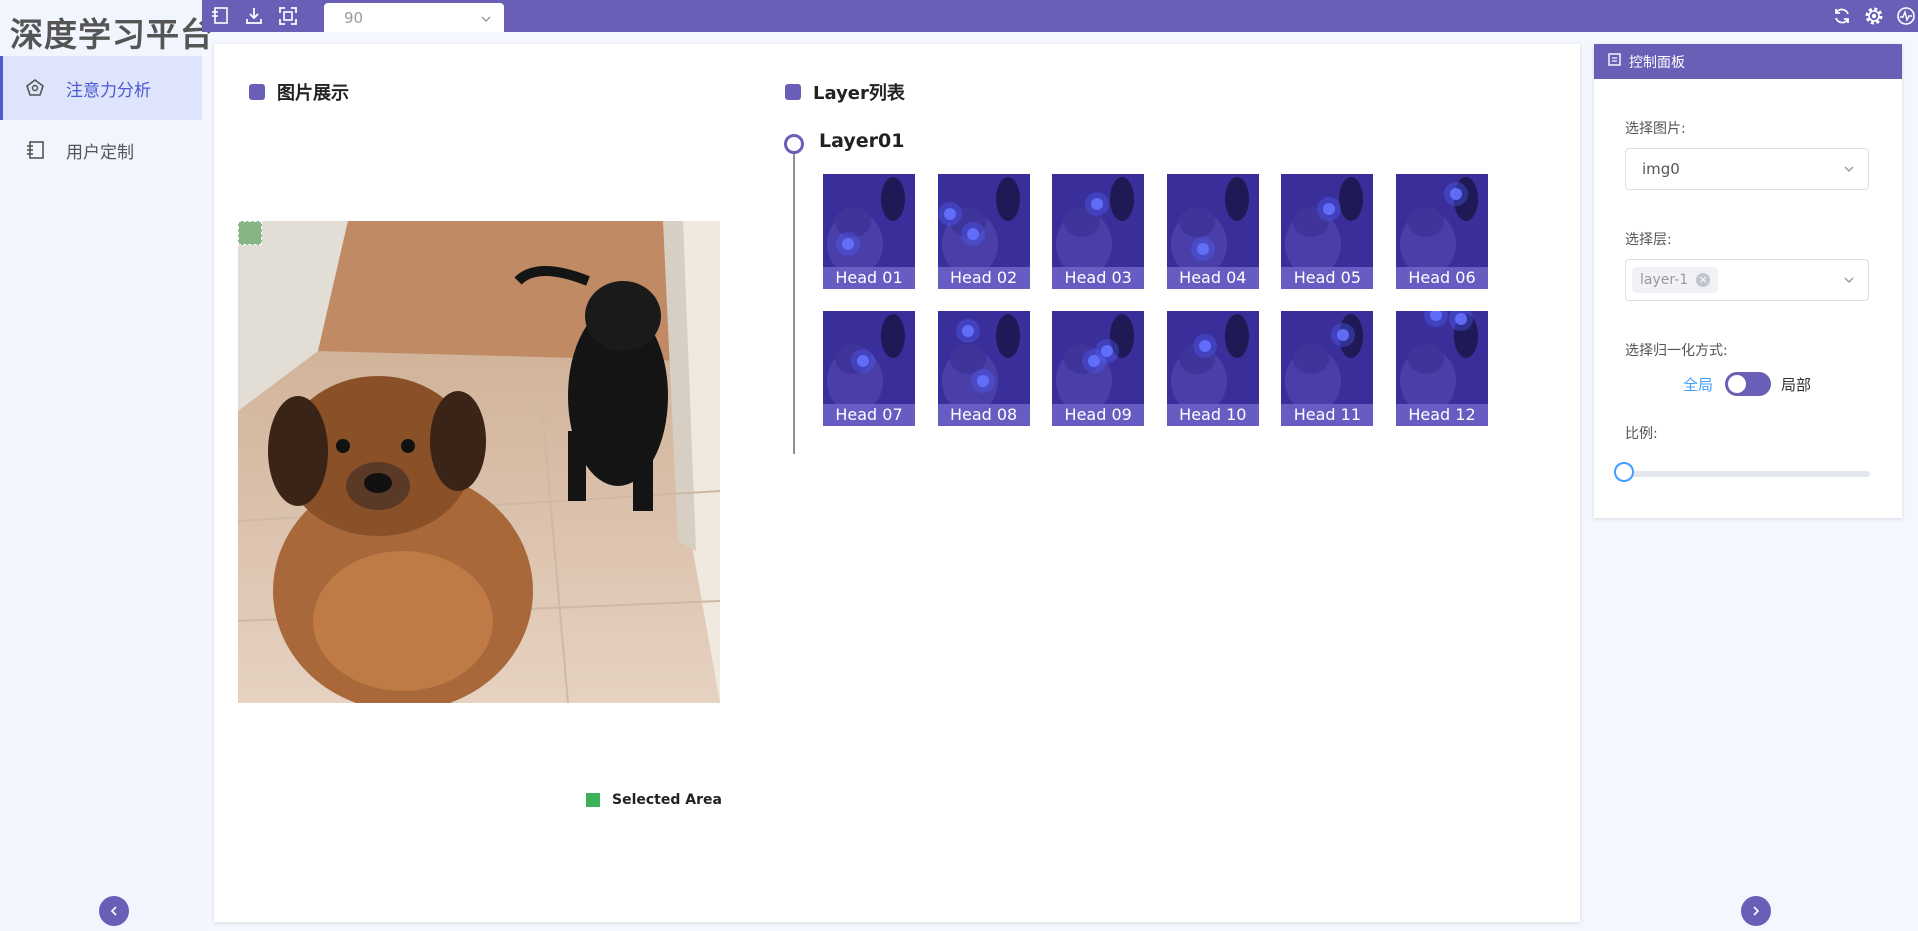  I want to click on attention-head-thumbnail: Head 01, so click(869, 231).